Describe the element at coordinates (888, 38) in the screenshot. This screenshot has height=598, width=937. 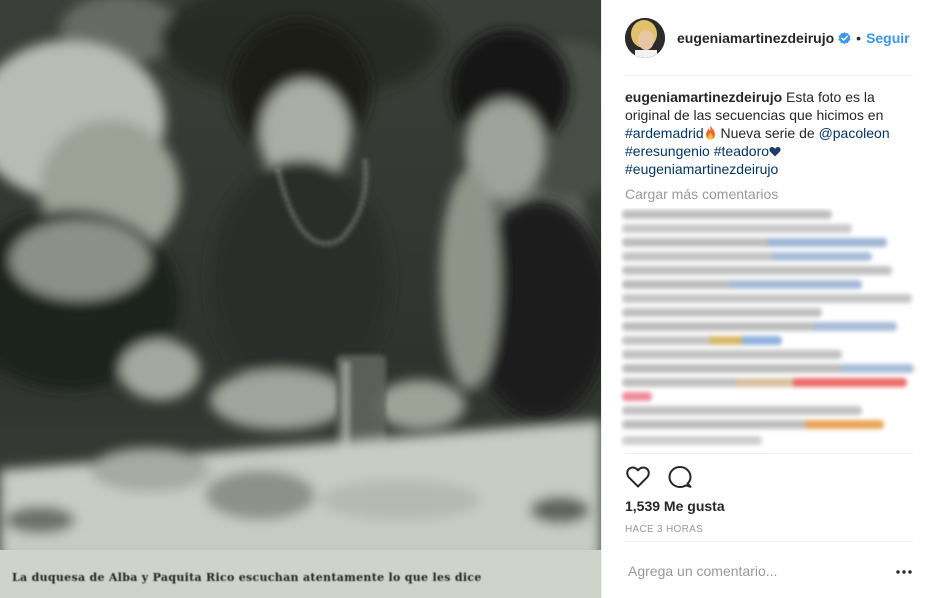
I see `follow-button: Seguir` at that location.